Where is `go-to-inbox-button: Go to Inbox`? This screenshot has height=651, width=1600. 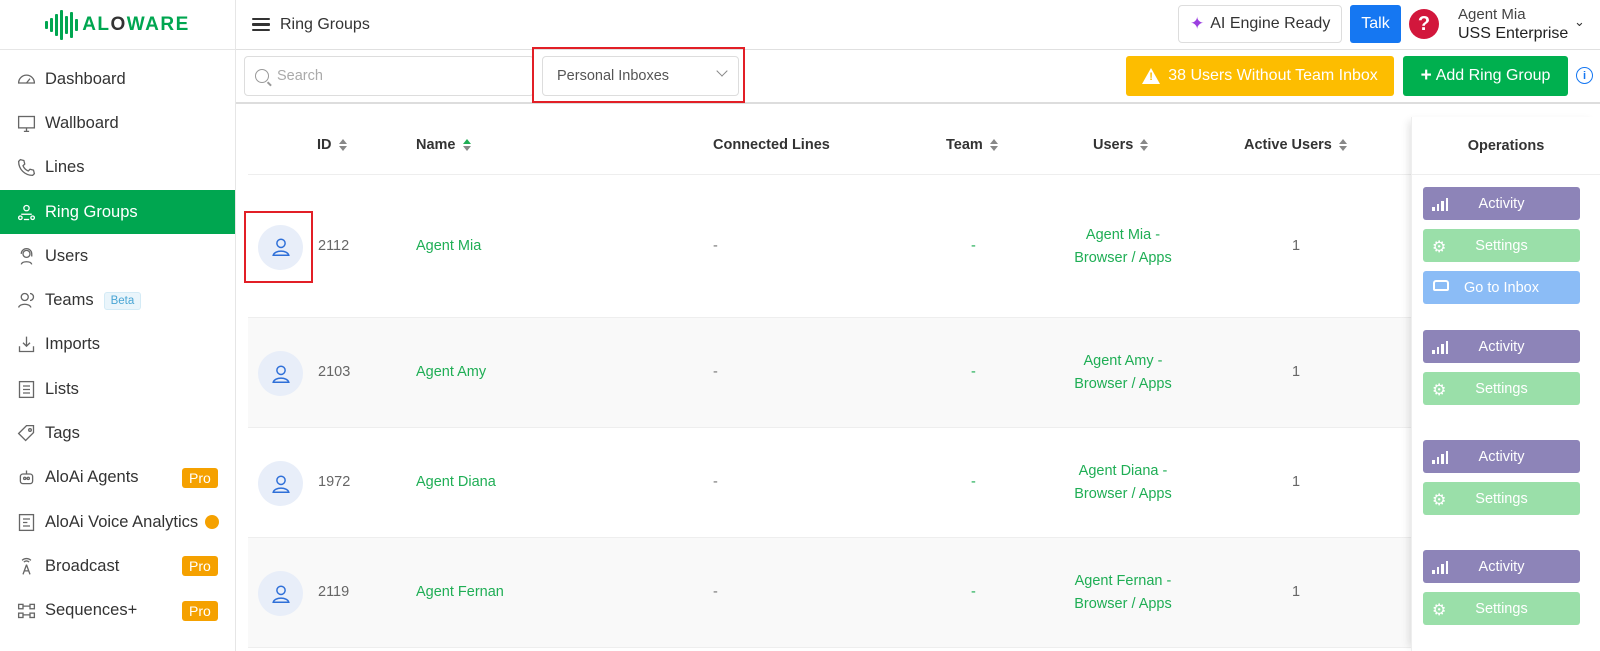
go-to-inbox-button: Go to Inbox is located at coordinates (1501, 287).